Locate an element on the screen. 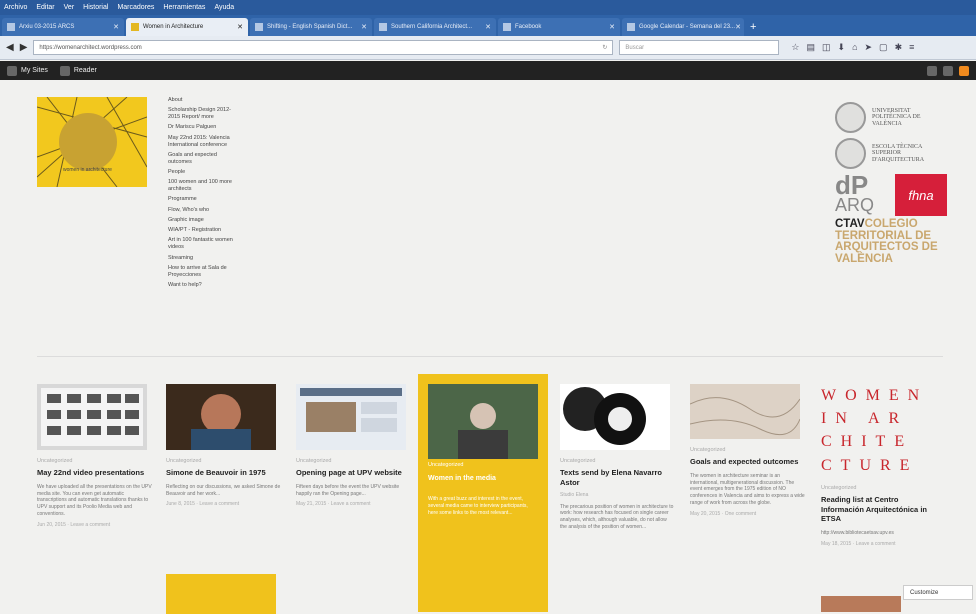 This screenshot has height=614, width=976. url-text: https://womenarchitect.wordpress.com is located at coordinates (90, 47).